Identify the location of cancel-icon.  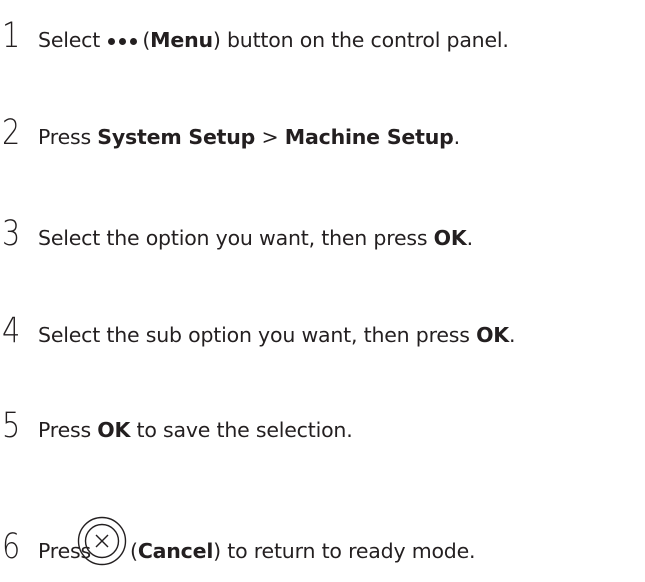
(102, 541).